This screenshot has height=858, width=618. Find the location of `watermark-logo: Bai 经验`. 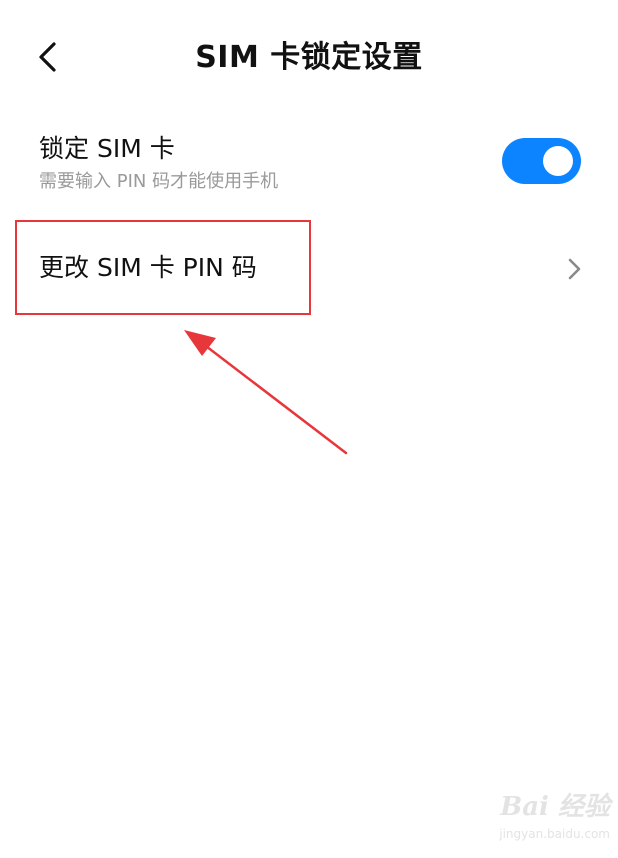

watermark-logo: Bai 经验 is located at coordinates (555, 807).